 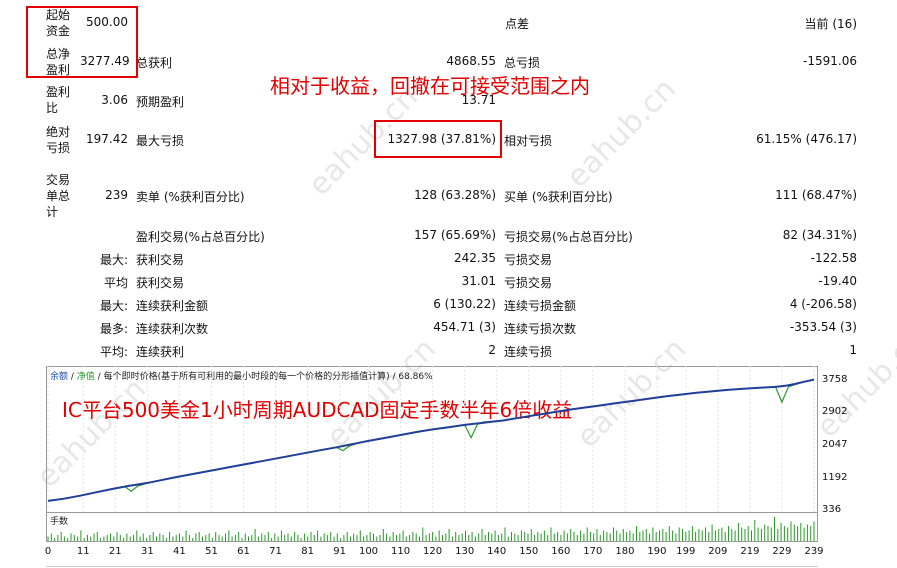 What do you see at coordinates (172, 329) in the screenshot?
I see `maximal-consecutive-profit-label: 连续获利次数` at bounding box center [172, 329].